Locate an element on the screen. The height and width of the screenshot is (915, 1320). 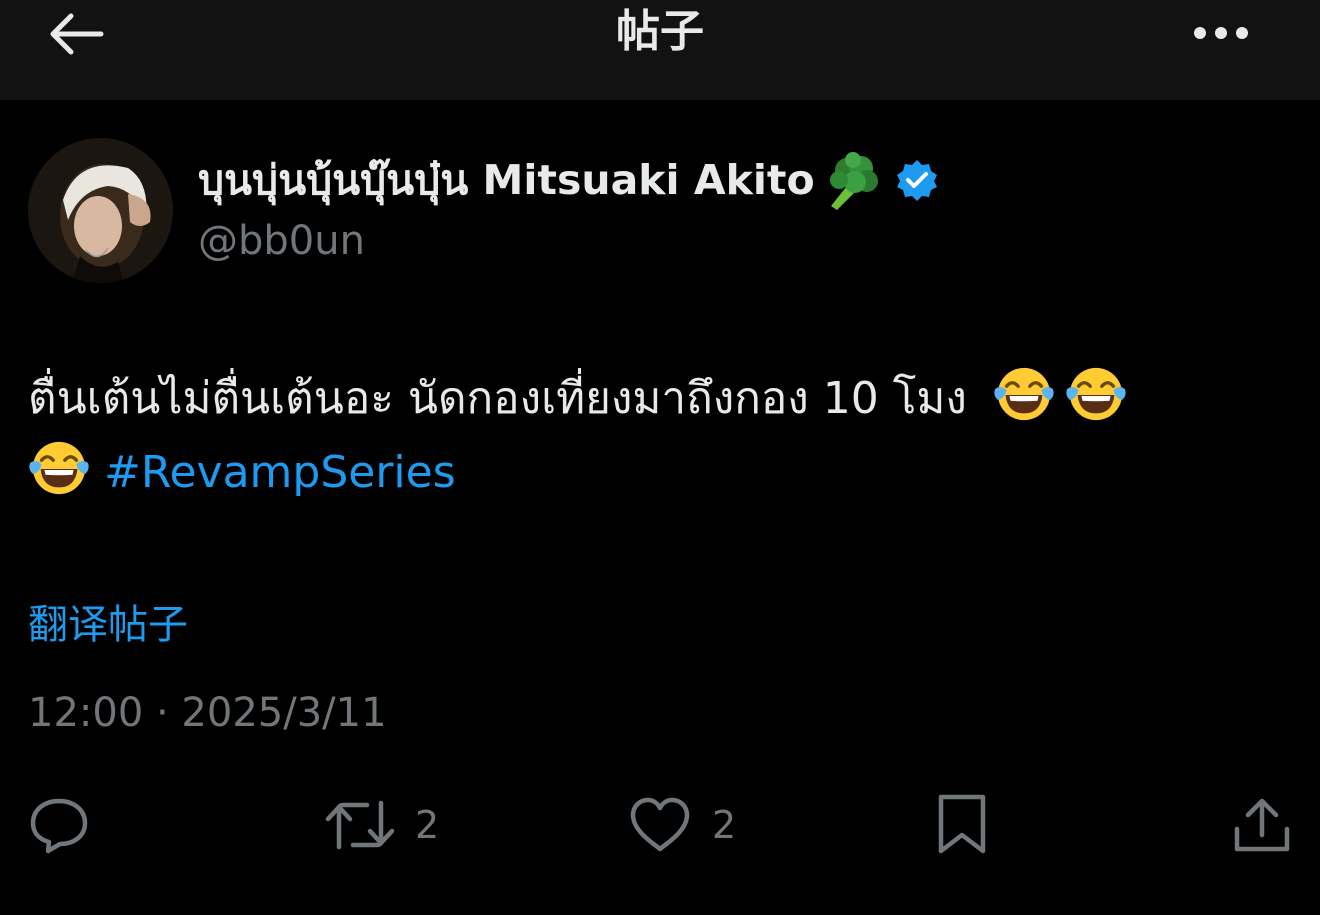
page-title: 帖子 is located at coordinates (660, 31).